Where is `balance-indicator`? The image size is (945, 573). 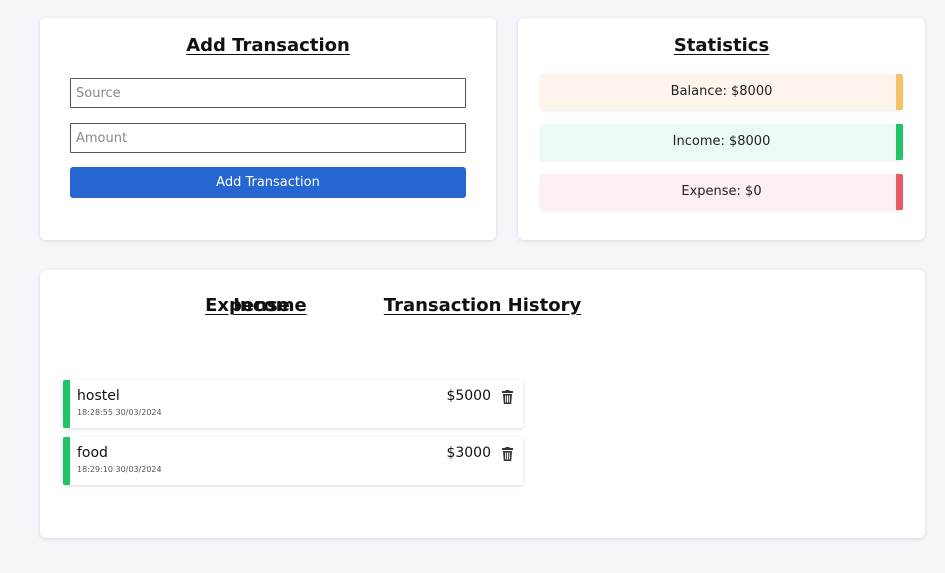 balance-indicator is located at coordinates (899, 92).